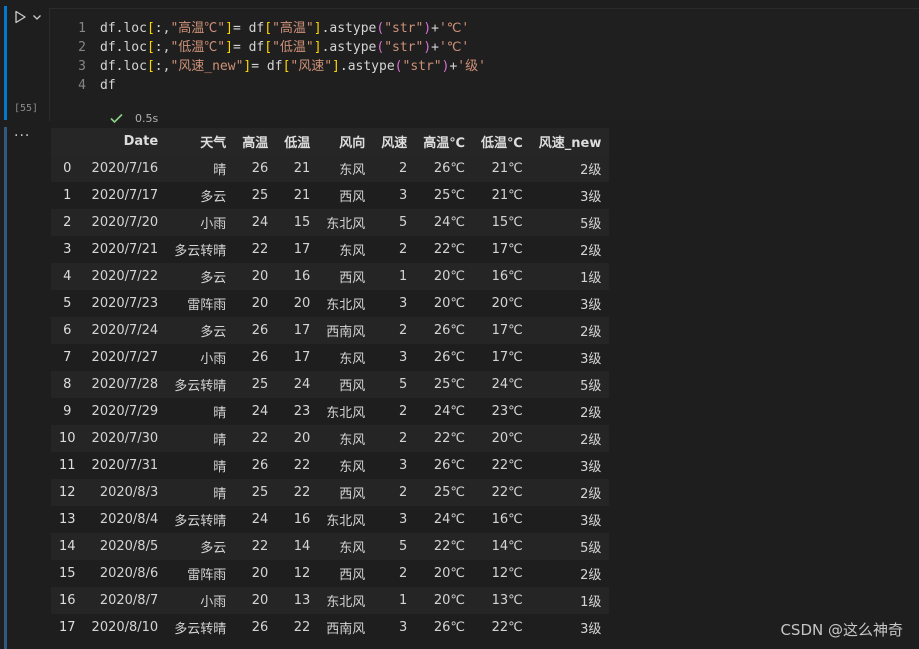 The height and width of the screenshot is (649, 919). Describe the element at coordinates (507, 519) in the screenshot. I see `table-cell: 16℃` at that location.